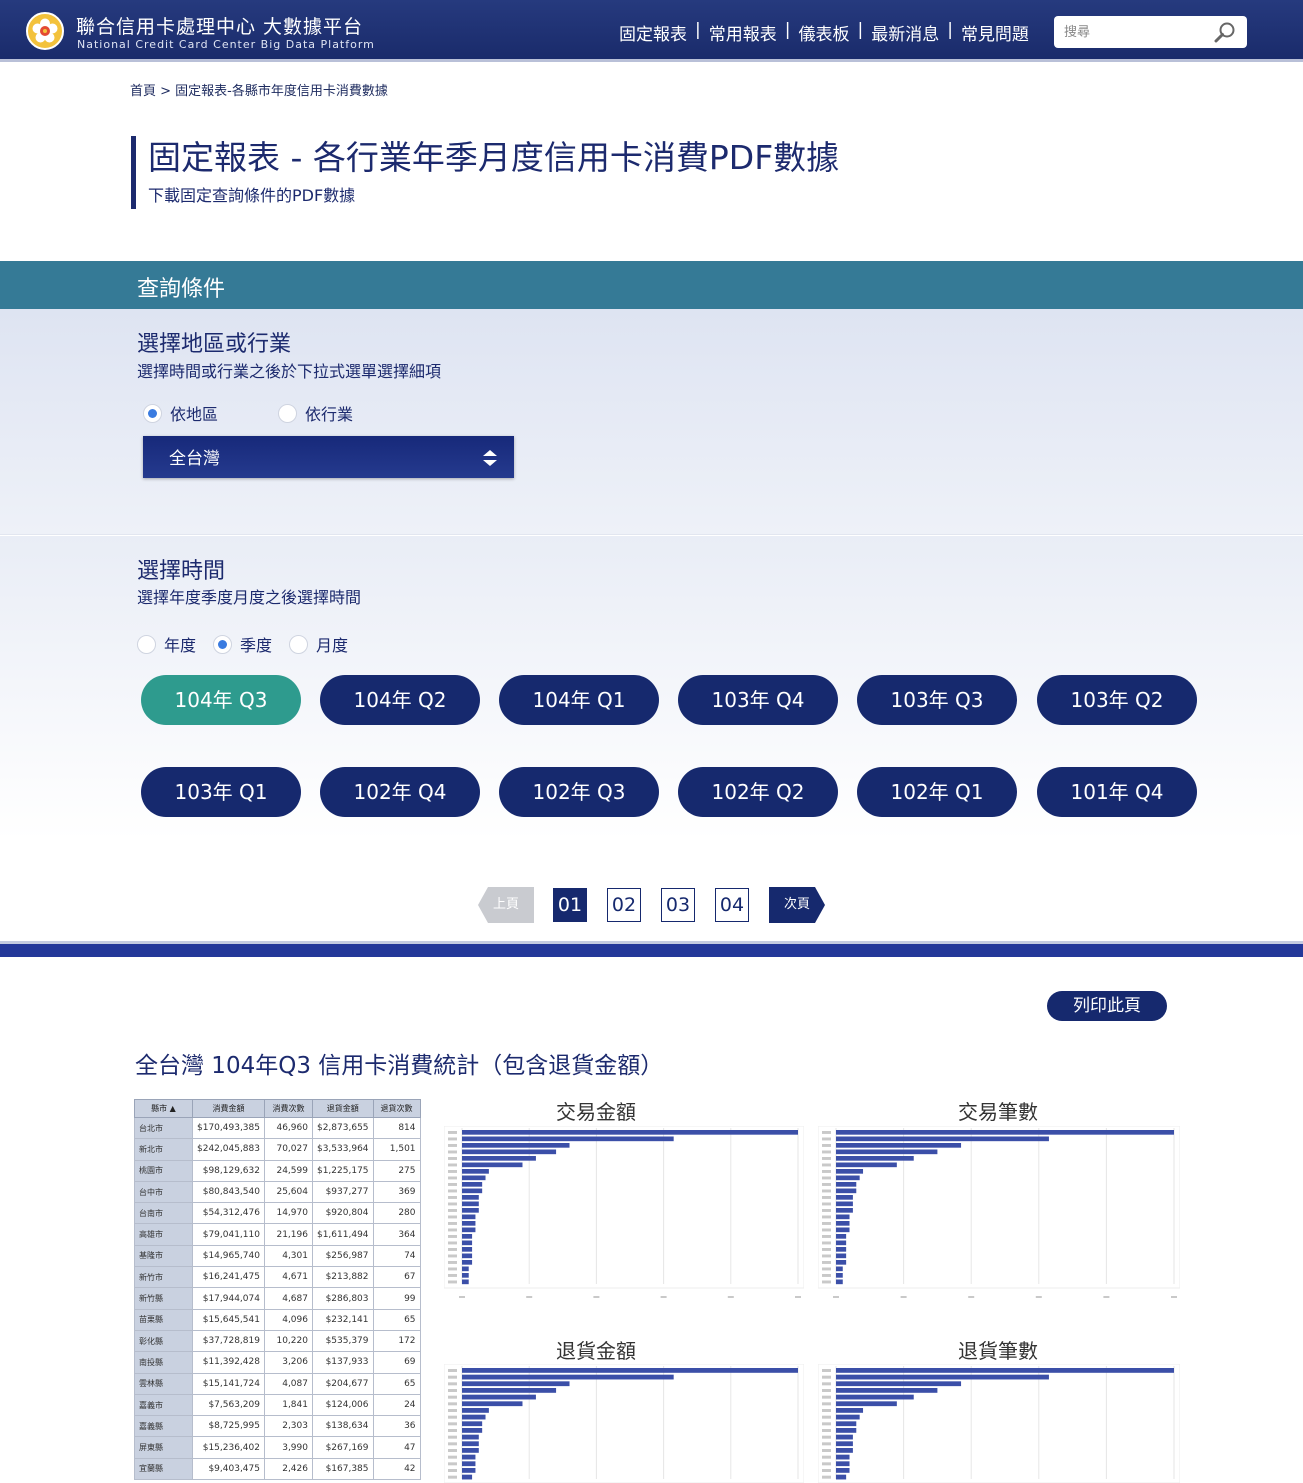  I want to click on table-header: 縣市 ▲, so click(163, 1108).